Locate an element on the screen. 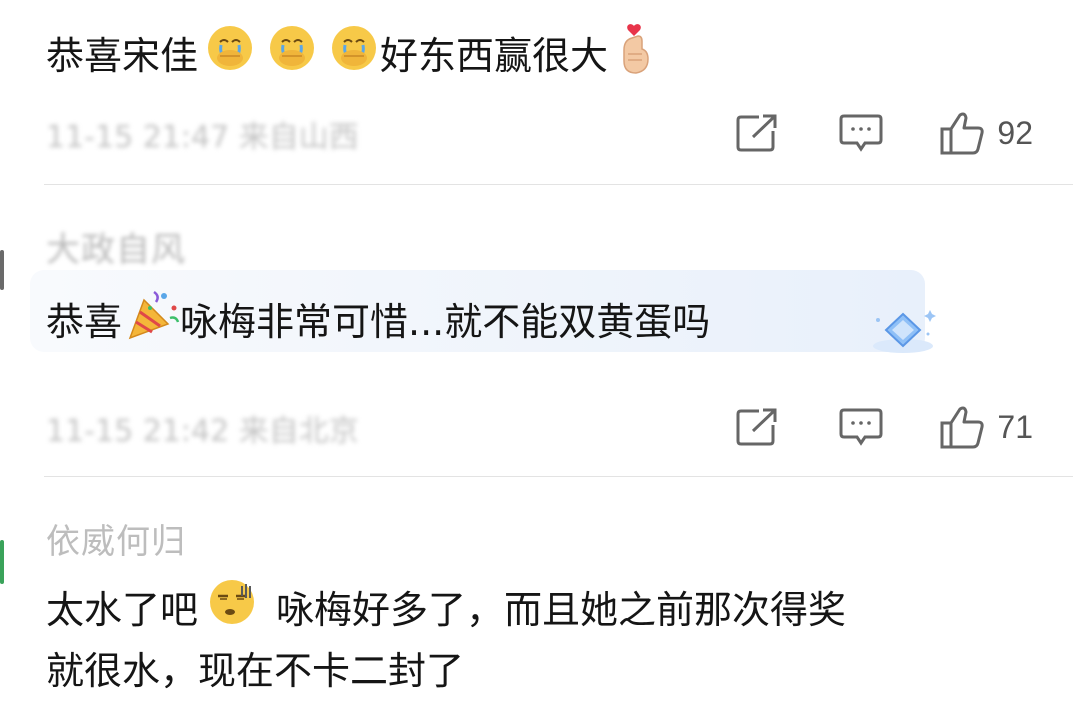 This screenshot has width=1073, height=717. comment-actions: 92 is located at coordinates (856, 133).